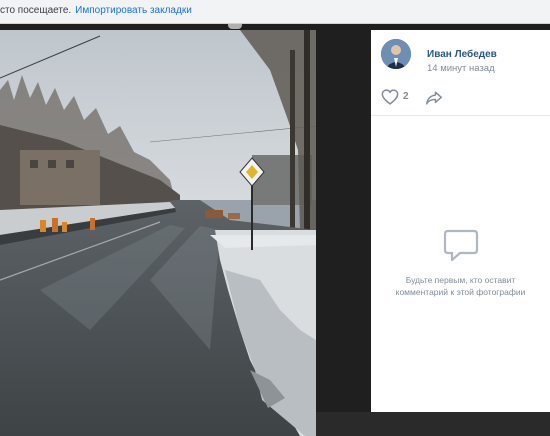  Describe the element at coordinates (460, 280) in the screenshot. I see `empty-comments-line-1: Будьте первым, кто оставит` at that location.